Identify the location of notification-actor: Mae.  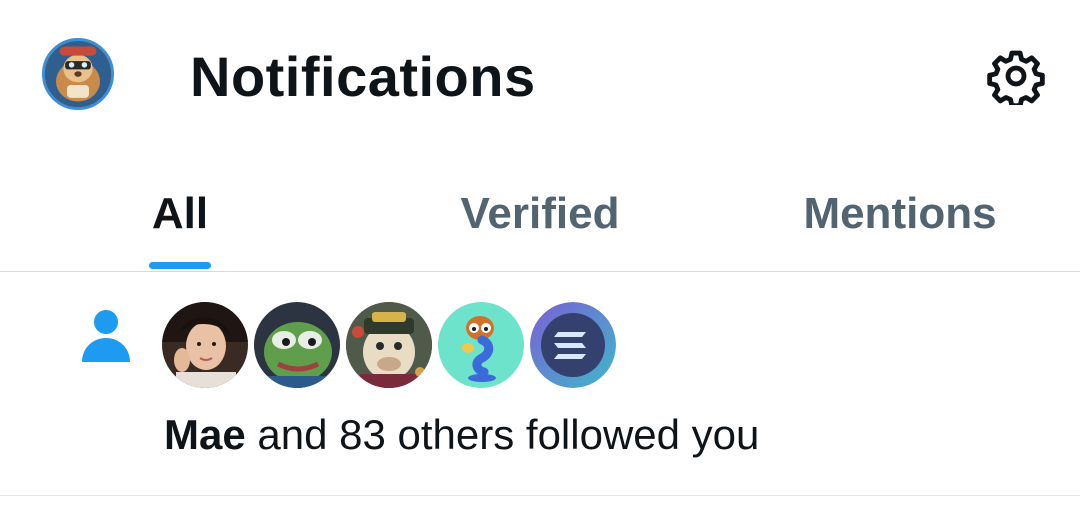
(205, 434).